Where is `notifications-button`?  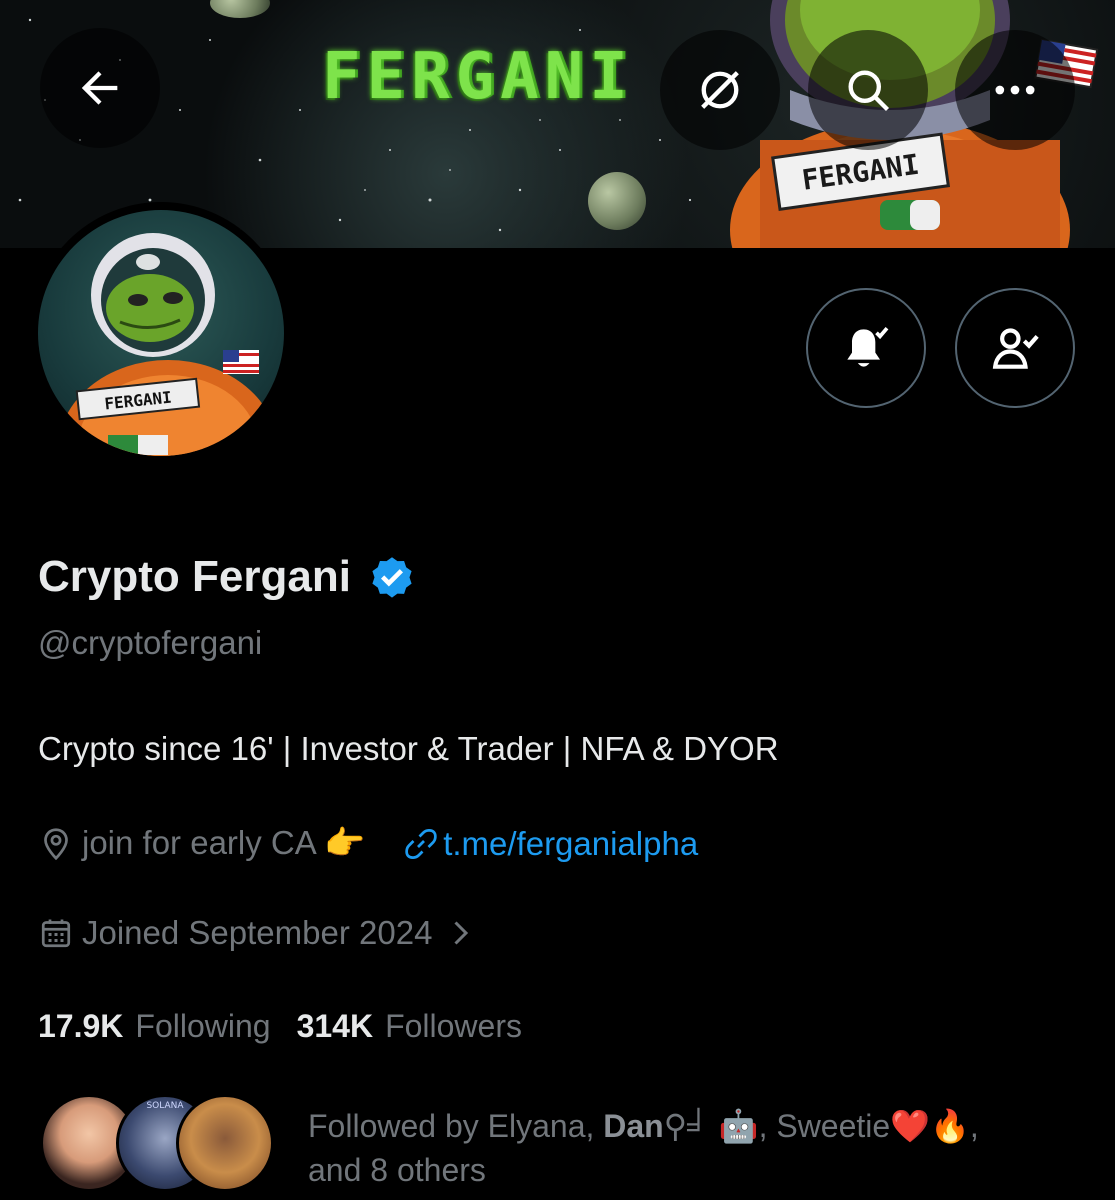 notifications-button is located at coordinates (866, 348).